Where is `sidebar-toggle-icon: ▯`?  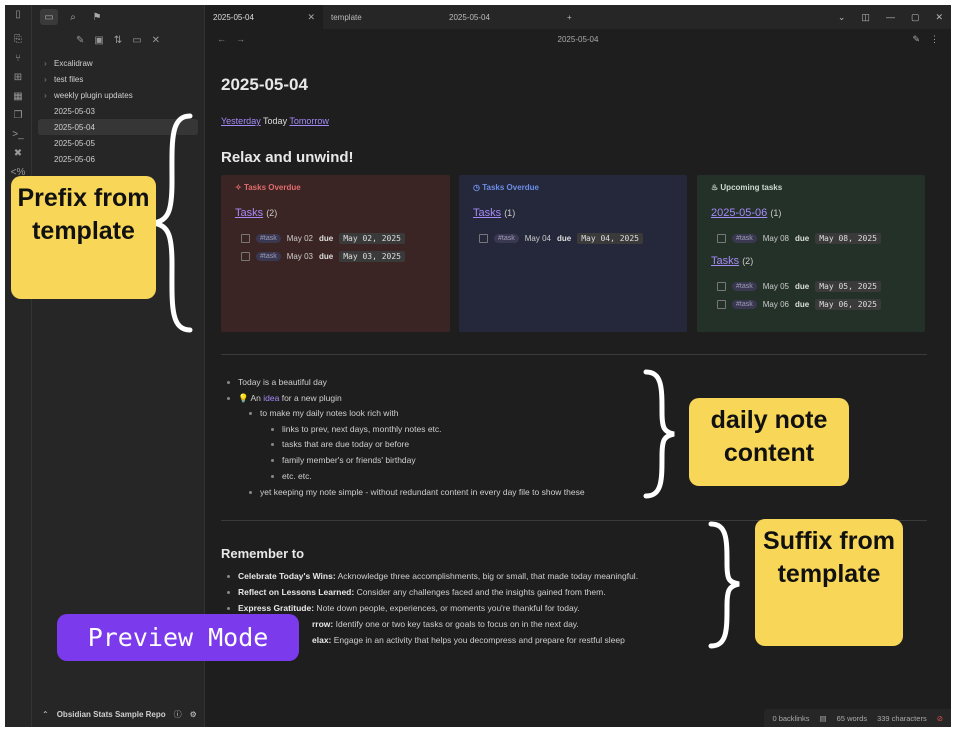 sidebar-toggle-icon: ▯ is located at coordinates (18, 14).